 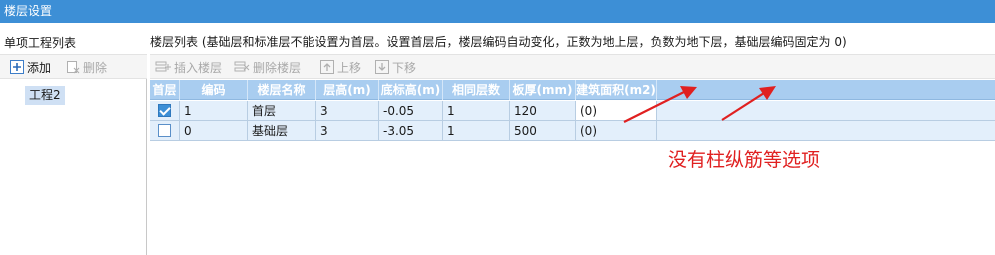 What do you see at coordinates (767, 93) in the screenshot?
I see `red-arrow-head` at bounding box center [767, 93].